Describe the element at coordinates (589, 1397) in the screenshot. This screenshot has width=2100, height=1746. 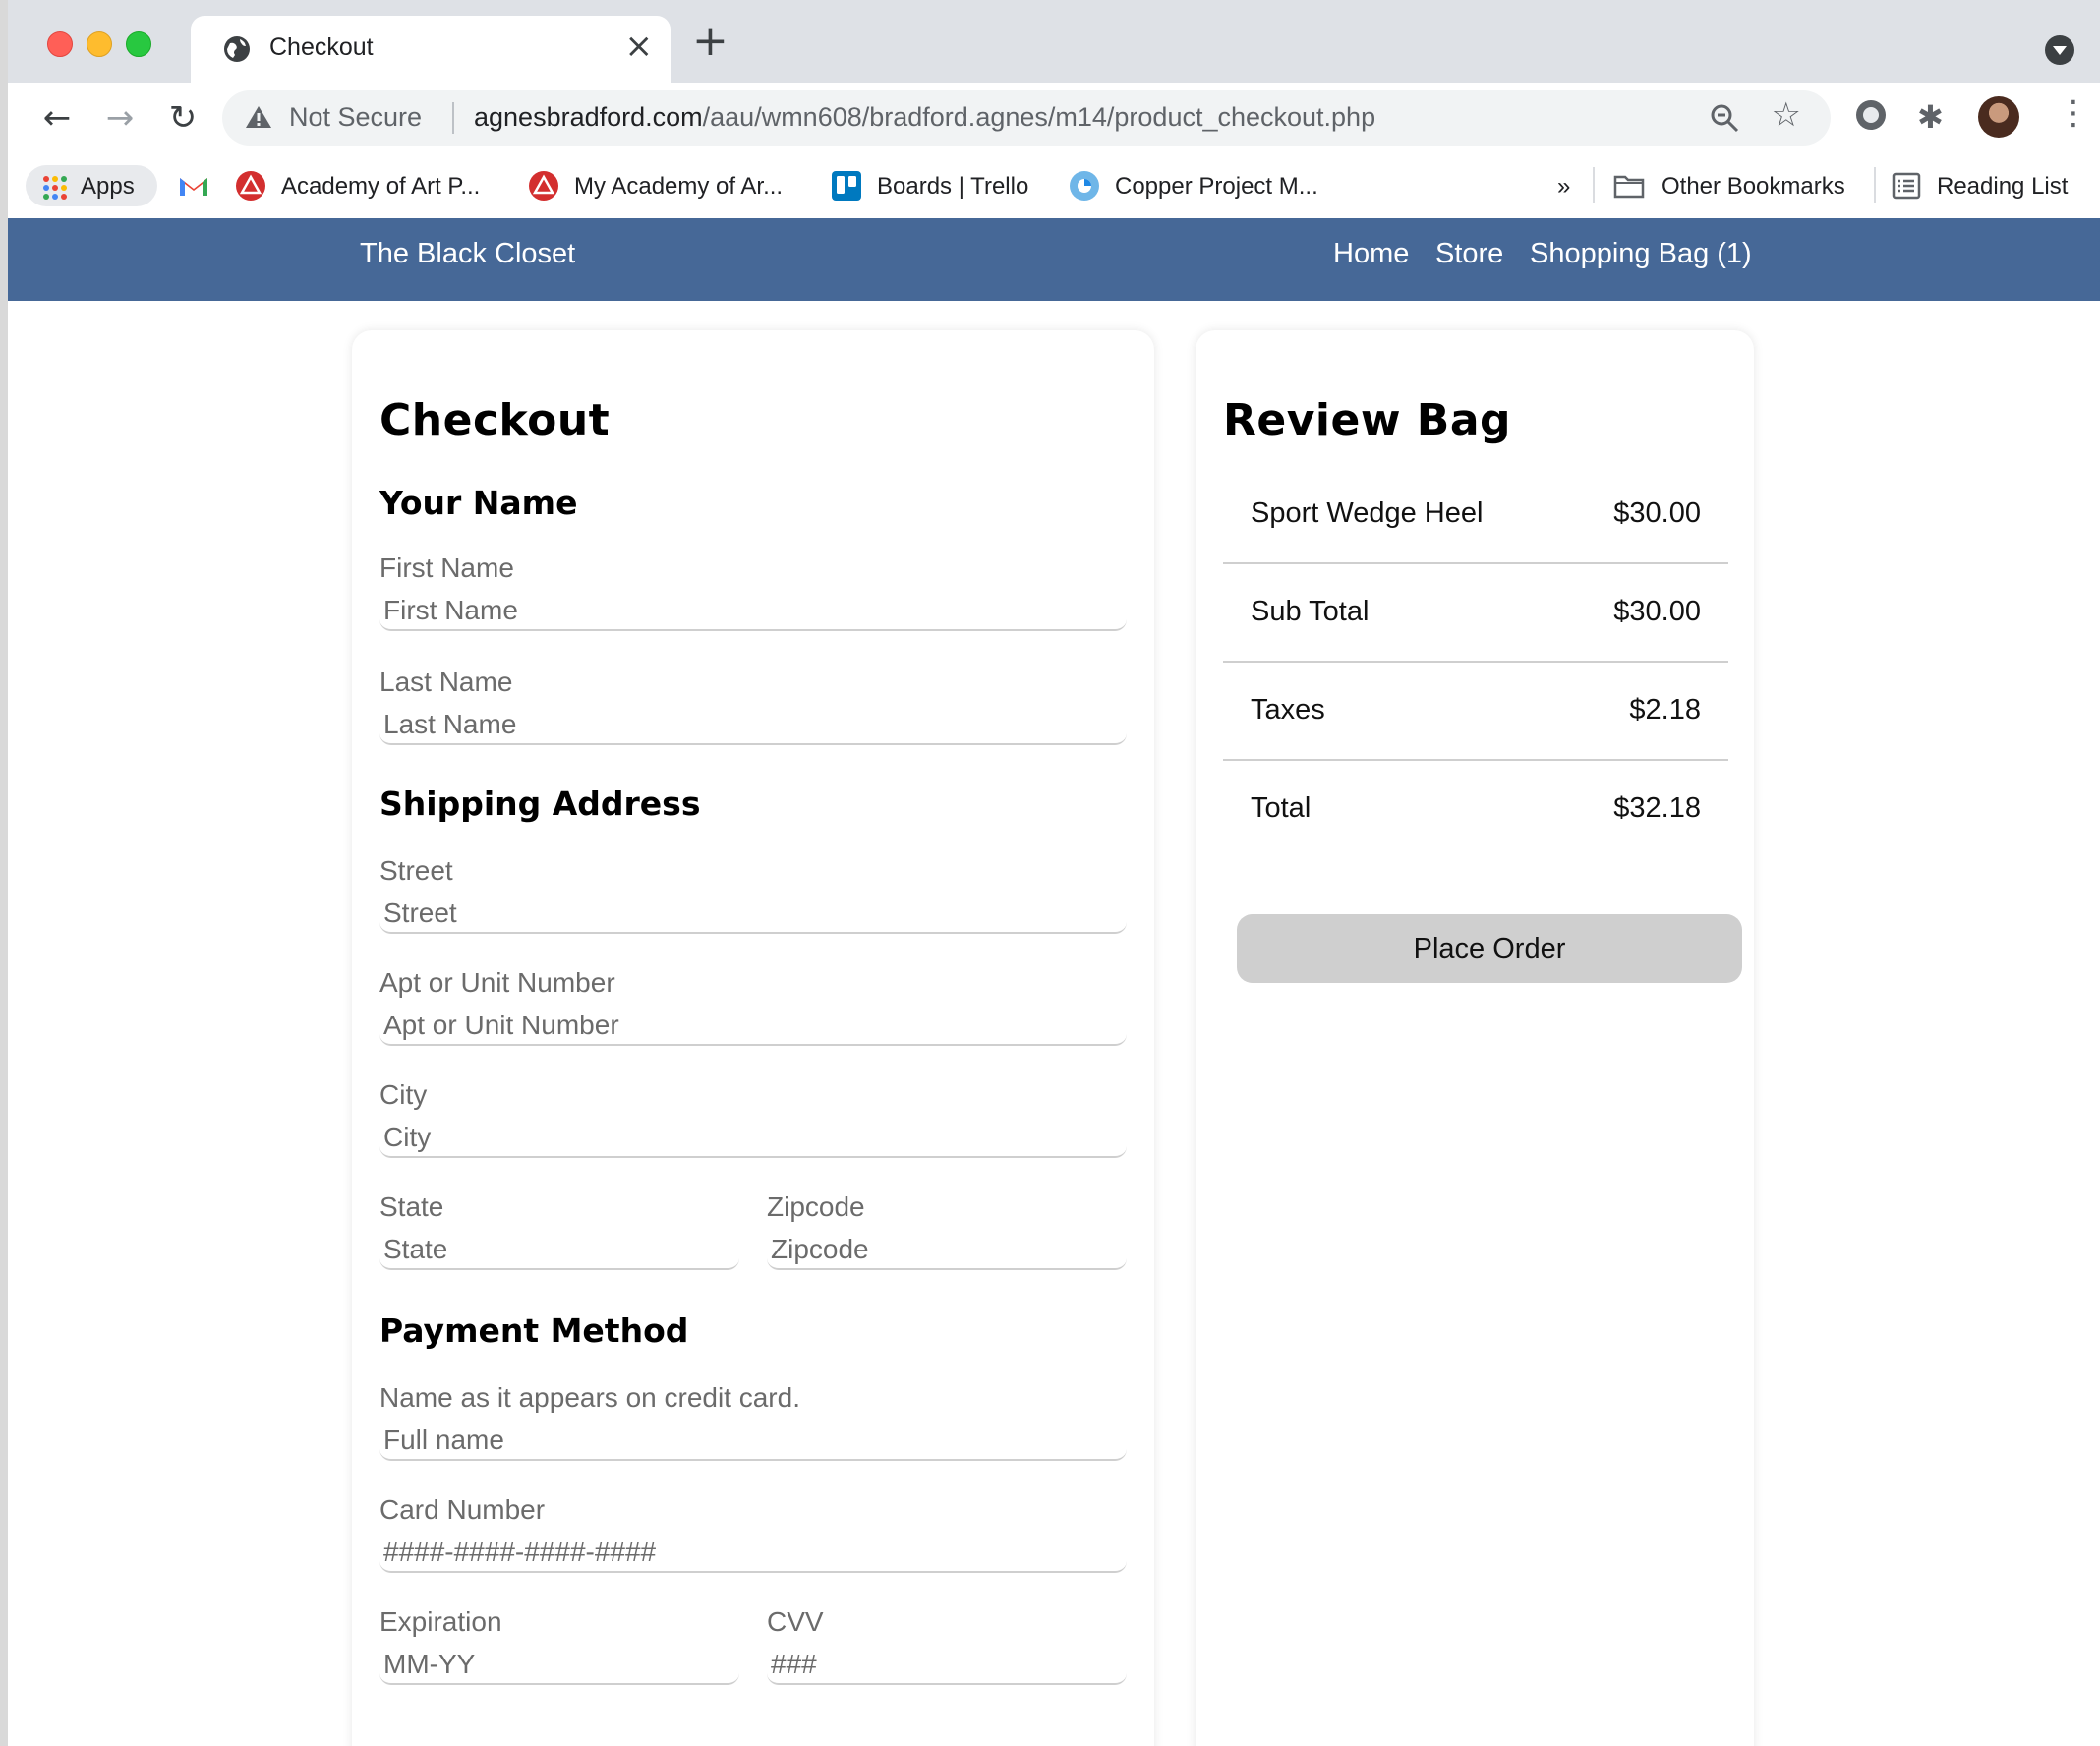
I see `card-name-label: Name as it appears on credit card.` at that location.